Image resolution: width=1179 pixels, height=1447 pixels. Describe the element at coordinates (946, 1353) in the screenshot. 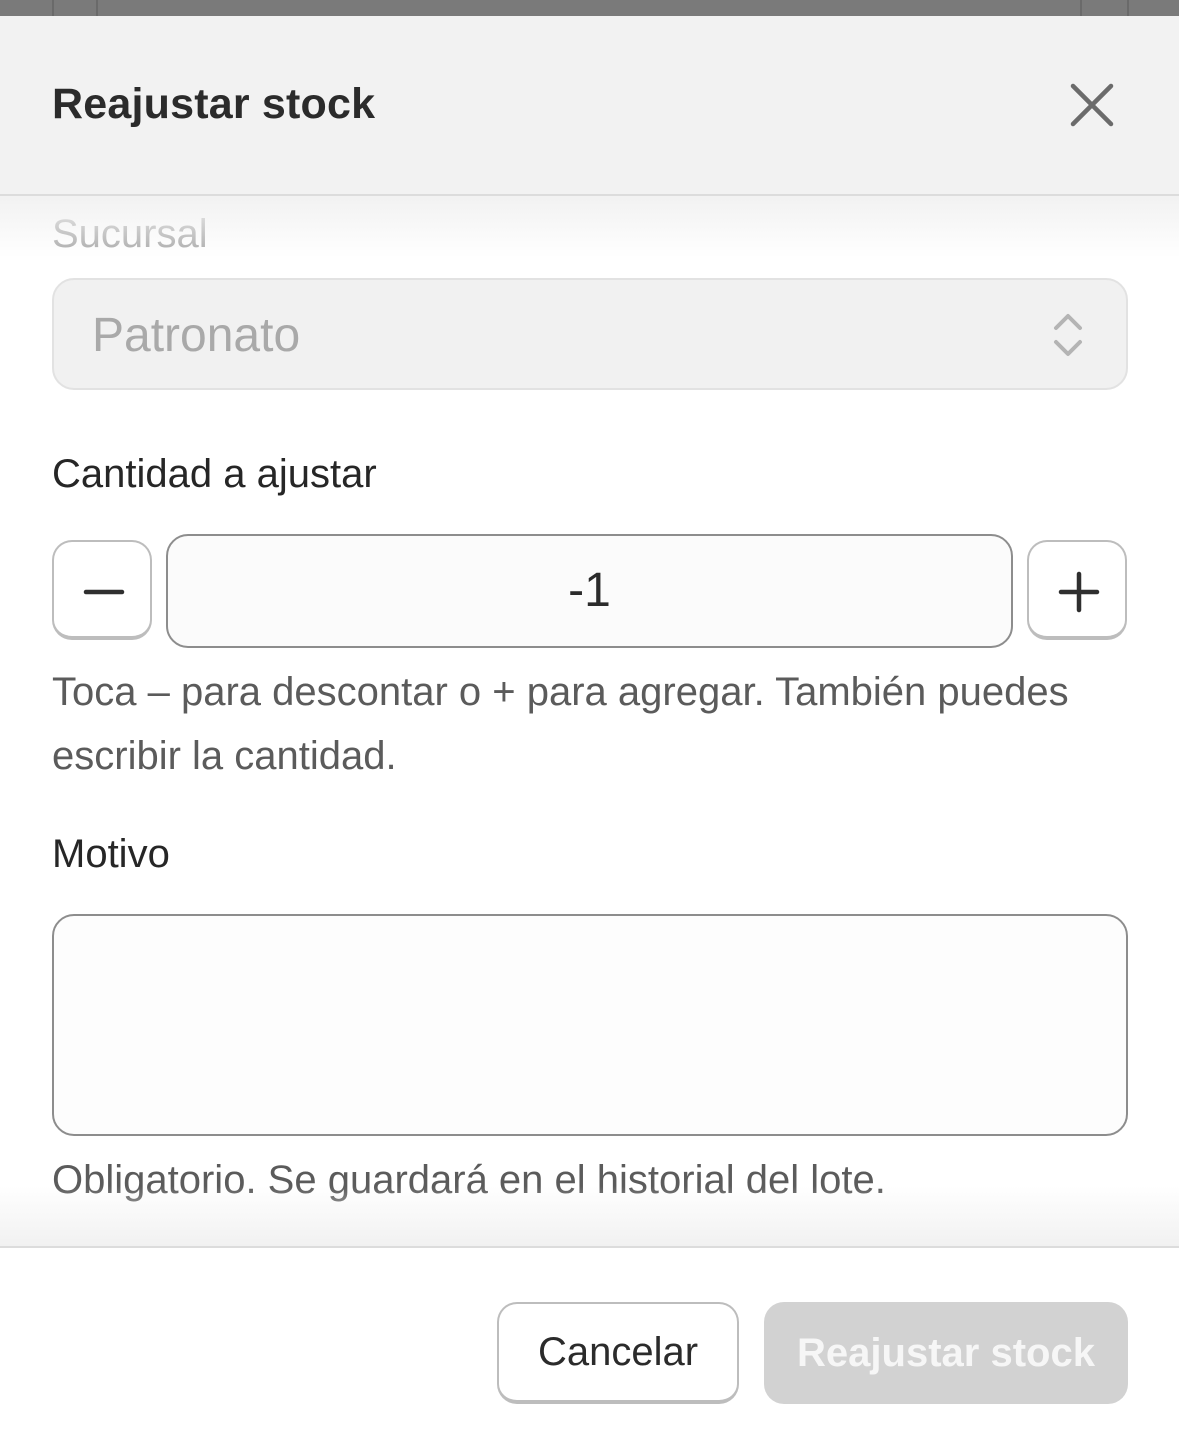

I see `submit-adjust-stock-button: Reajustar stock` at that location.